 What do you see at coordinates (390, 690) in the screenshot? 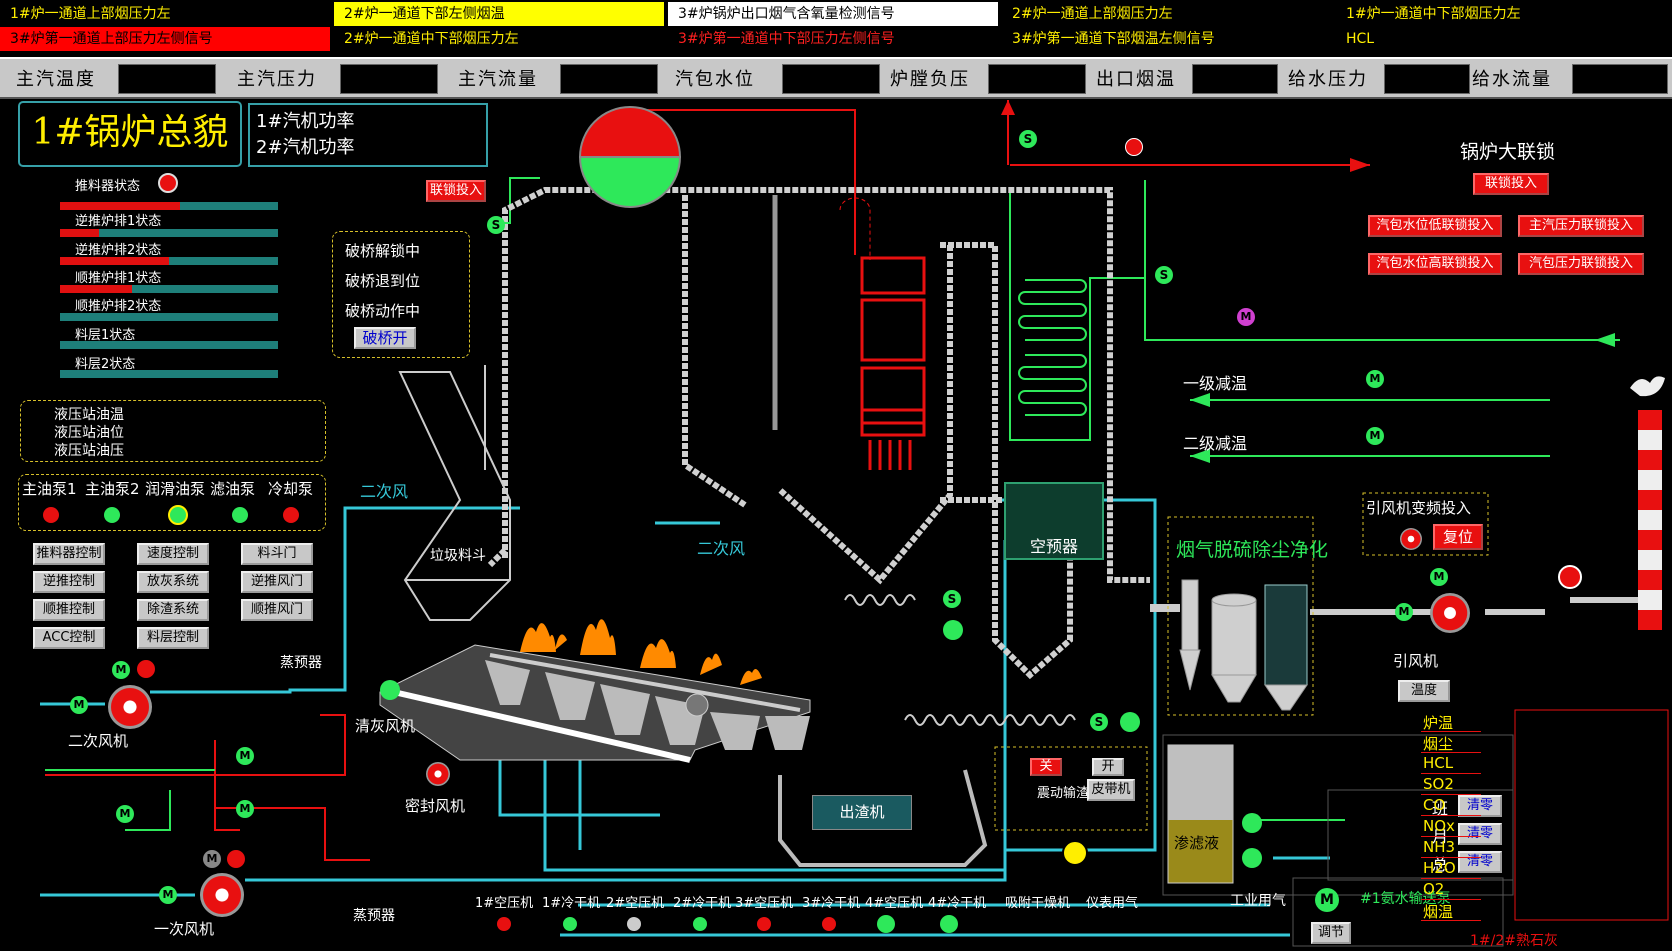
I see `ash-fan-status` at bounding box center [390, 690].